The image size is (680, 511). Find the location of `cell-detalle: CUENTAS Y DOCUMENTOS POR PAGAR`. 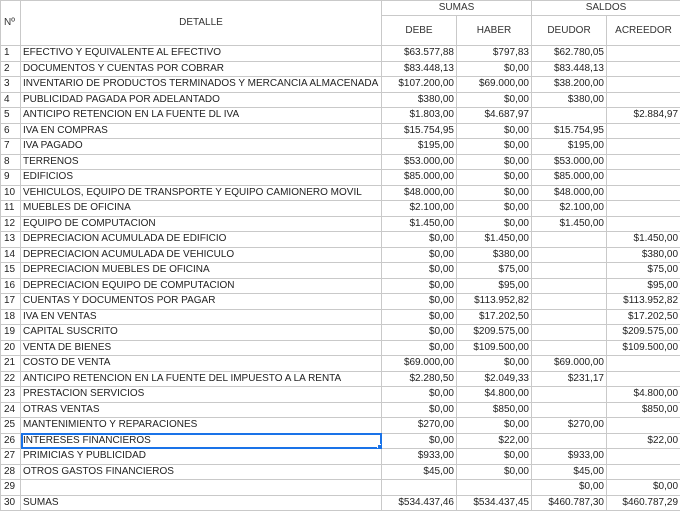

cell-detalle: CUENTAS Y DOCUMENTOS POR PAGAR is located at coordinates (201, 302).